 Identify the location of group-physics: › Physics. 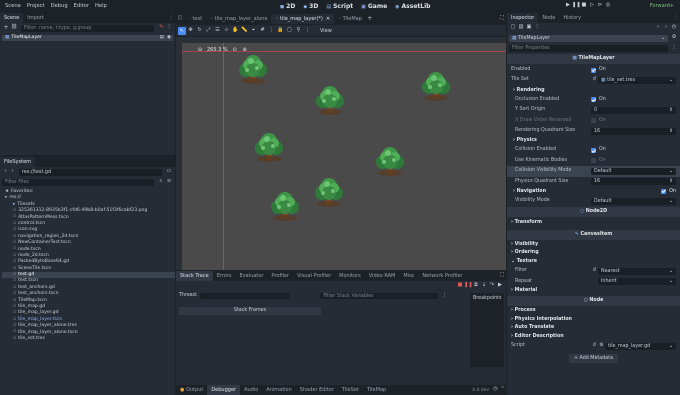
(593, 140).